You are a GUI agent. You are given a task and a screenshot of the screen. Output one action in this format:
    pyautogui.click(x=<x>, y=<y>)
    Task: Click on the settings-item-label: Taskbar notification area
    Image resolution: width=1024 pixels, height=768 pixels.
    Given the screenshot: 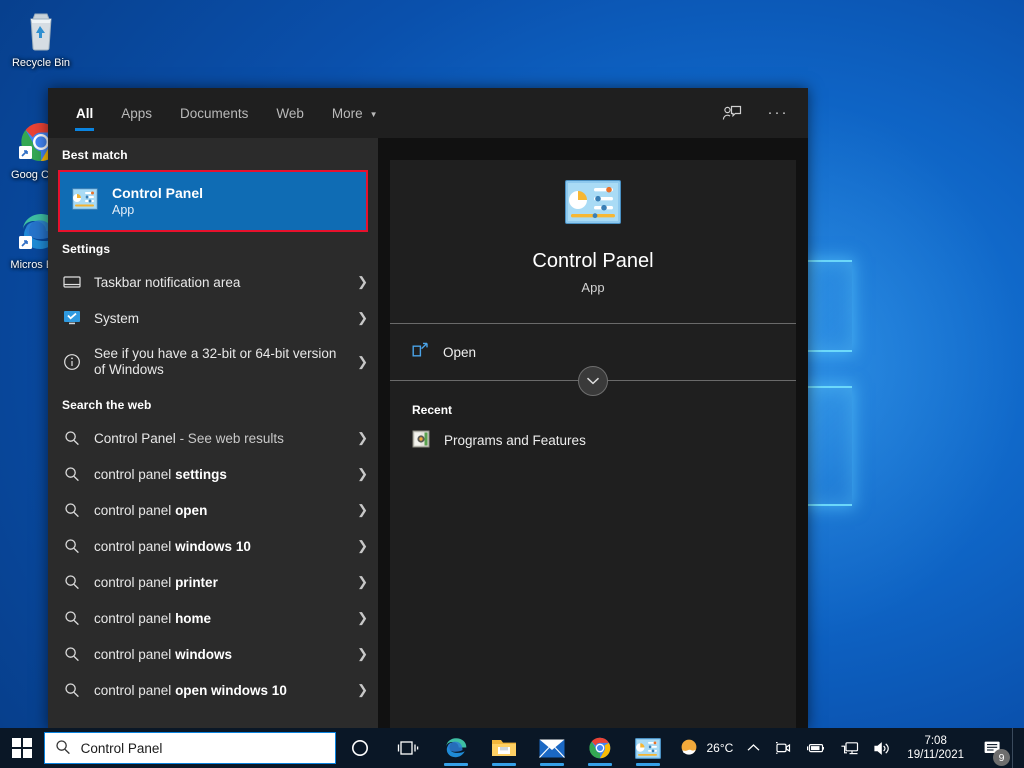 What is the action you would take?
    pyautogui.click(x=167, y=282)
    